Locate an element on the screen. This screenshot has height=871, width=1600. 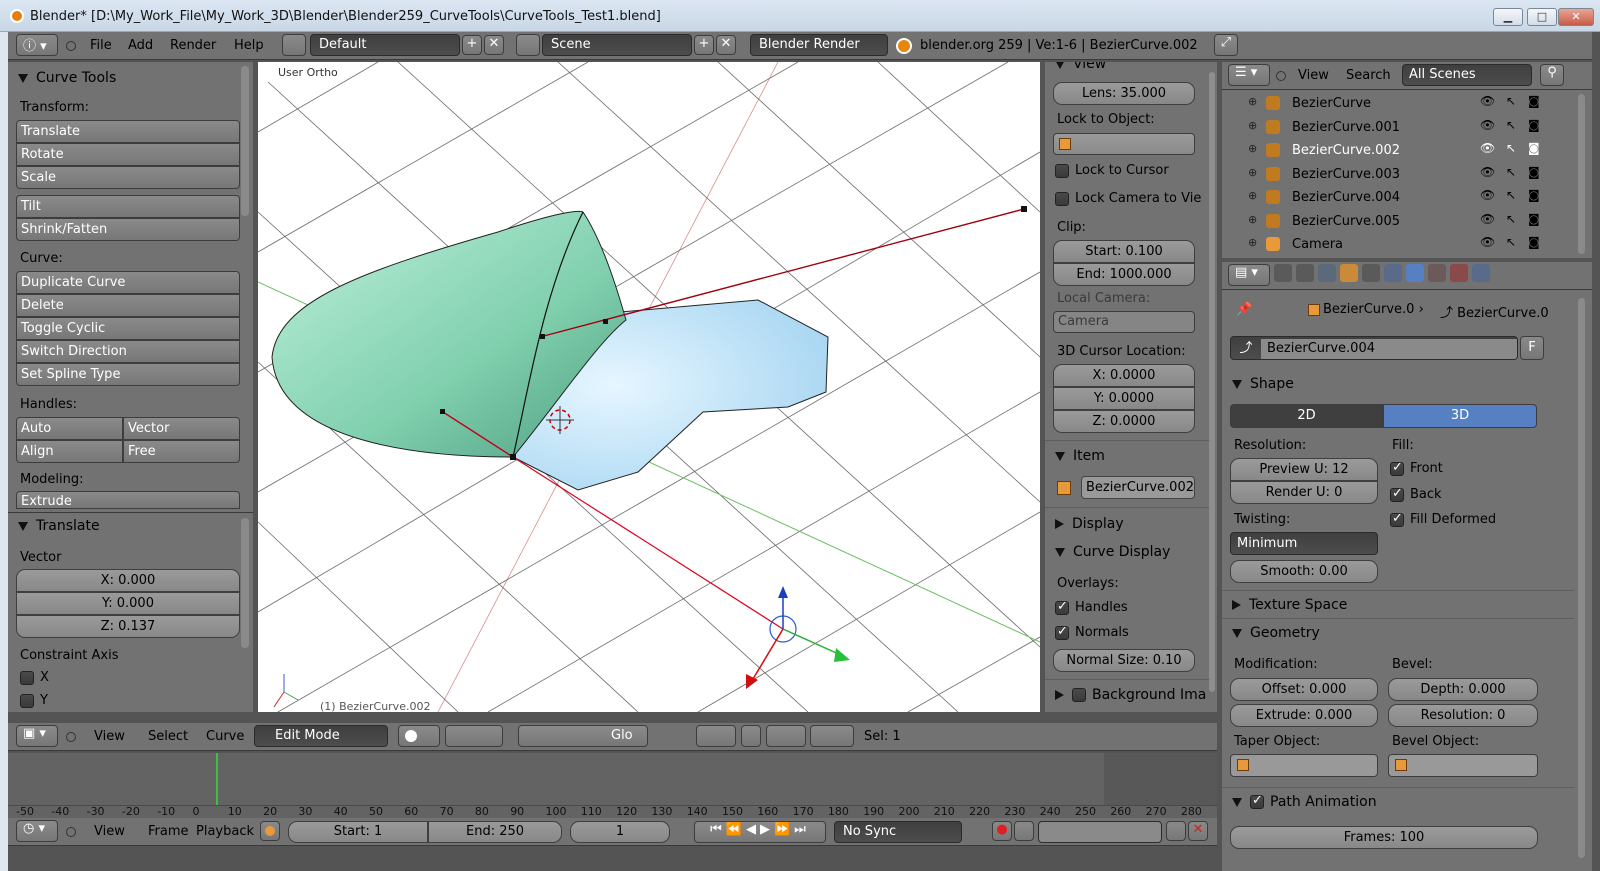
layers-button is located at coordinates (716, 736).